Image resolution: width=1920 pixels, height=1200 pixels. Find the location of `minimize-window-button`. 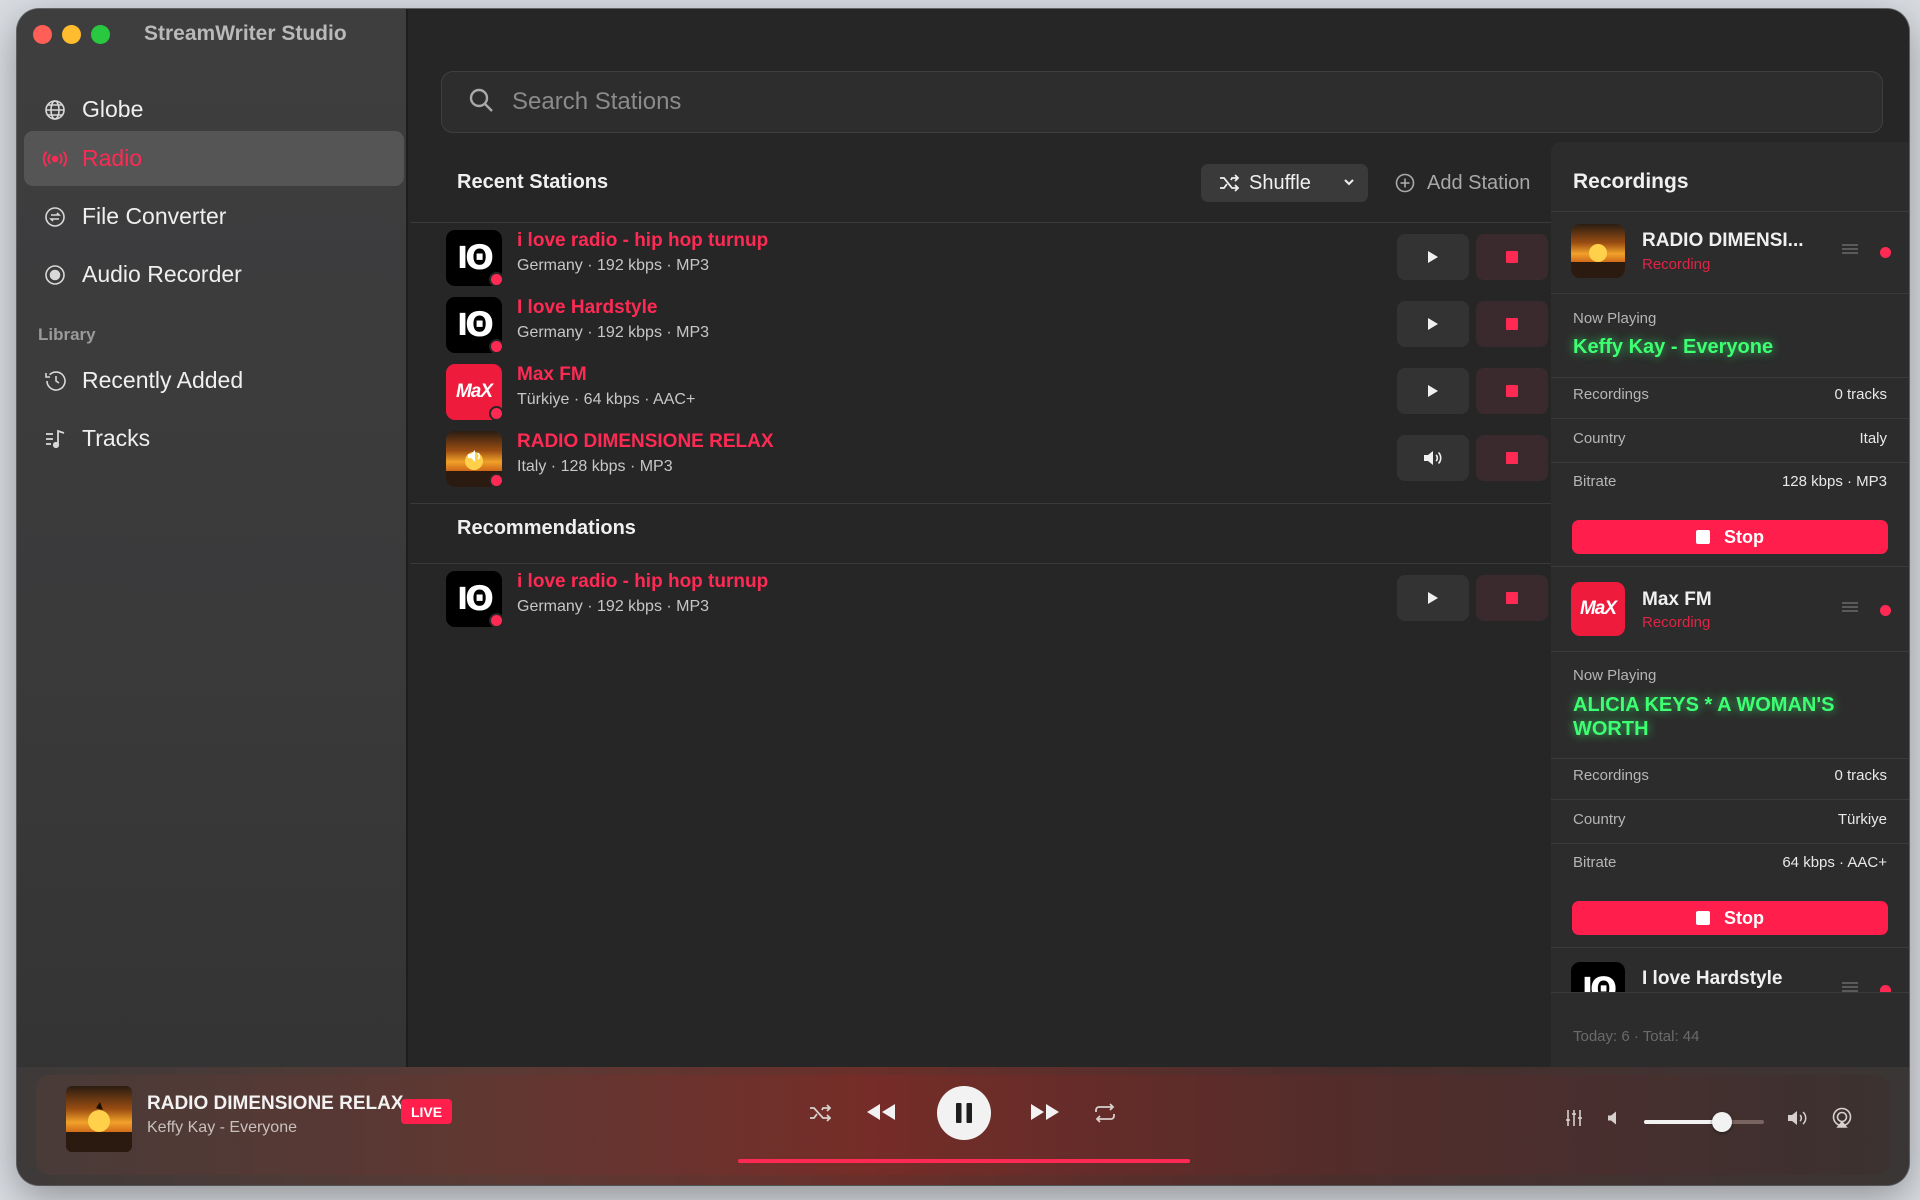

minimize-window-button is located at coordinates (71, 34).